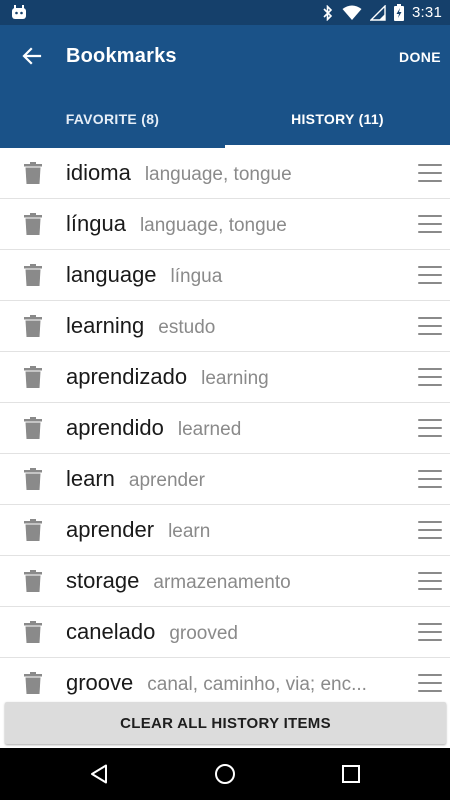 Image resolution: width=450 pixels, height=800 pixels. I want to click on tab-favorite: FAVORITE (8), so click(112, 118).